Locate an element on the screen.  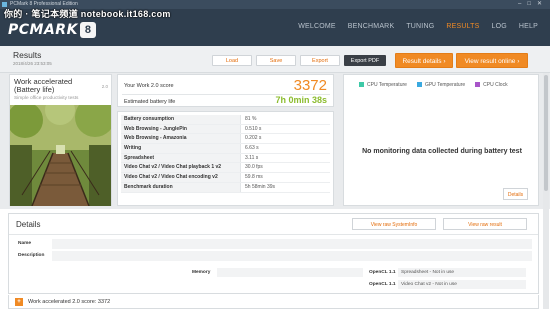
metric-row: Writing 6.63 s is located at coordinates (225, 149).